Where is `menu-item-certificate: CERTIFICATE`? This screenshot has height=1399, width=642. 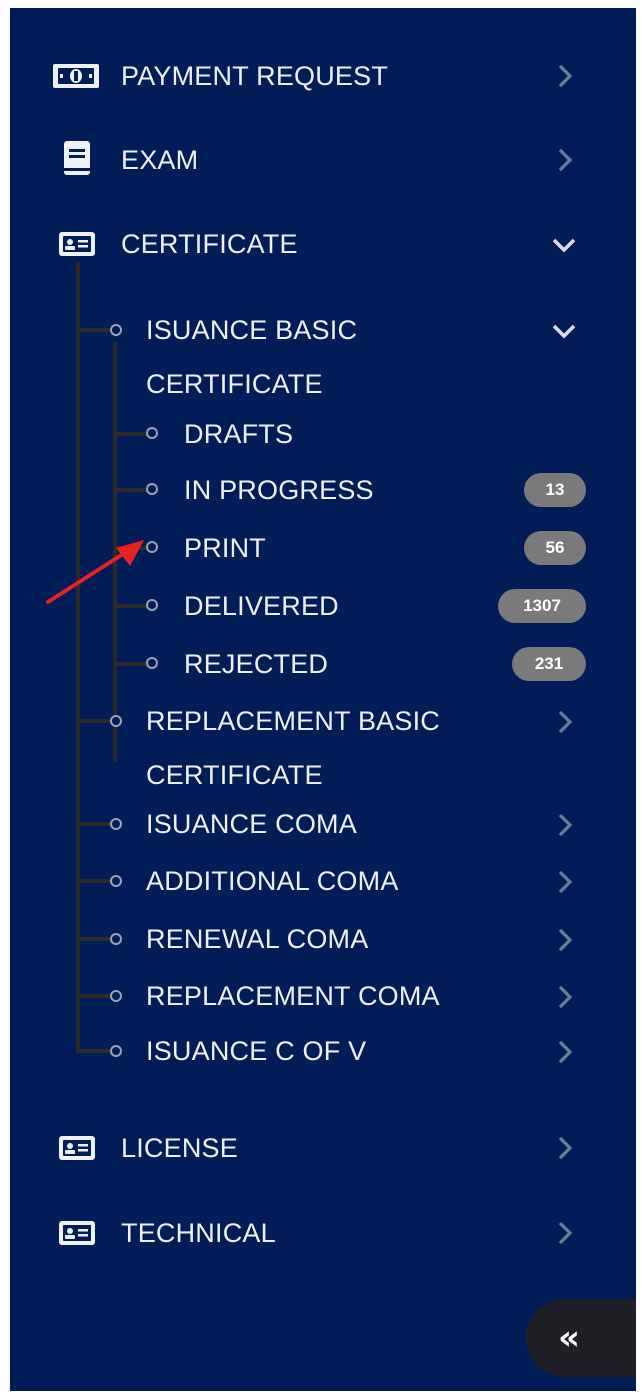
menu-item-certificate: CERTIFICATE is located at coordinates (323, 244).